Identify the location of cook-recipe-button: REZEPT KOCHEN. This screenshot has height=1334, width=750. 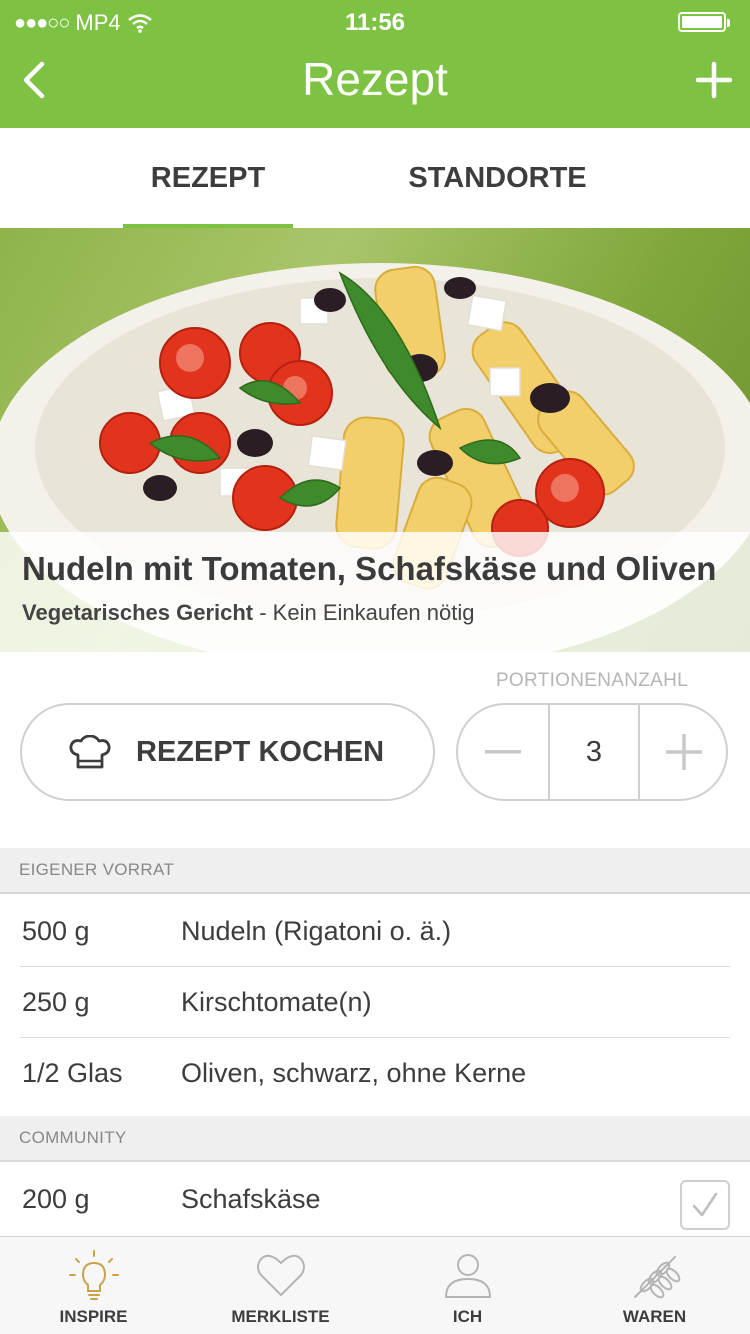
(227, 752).